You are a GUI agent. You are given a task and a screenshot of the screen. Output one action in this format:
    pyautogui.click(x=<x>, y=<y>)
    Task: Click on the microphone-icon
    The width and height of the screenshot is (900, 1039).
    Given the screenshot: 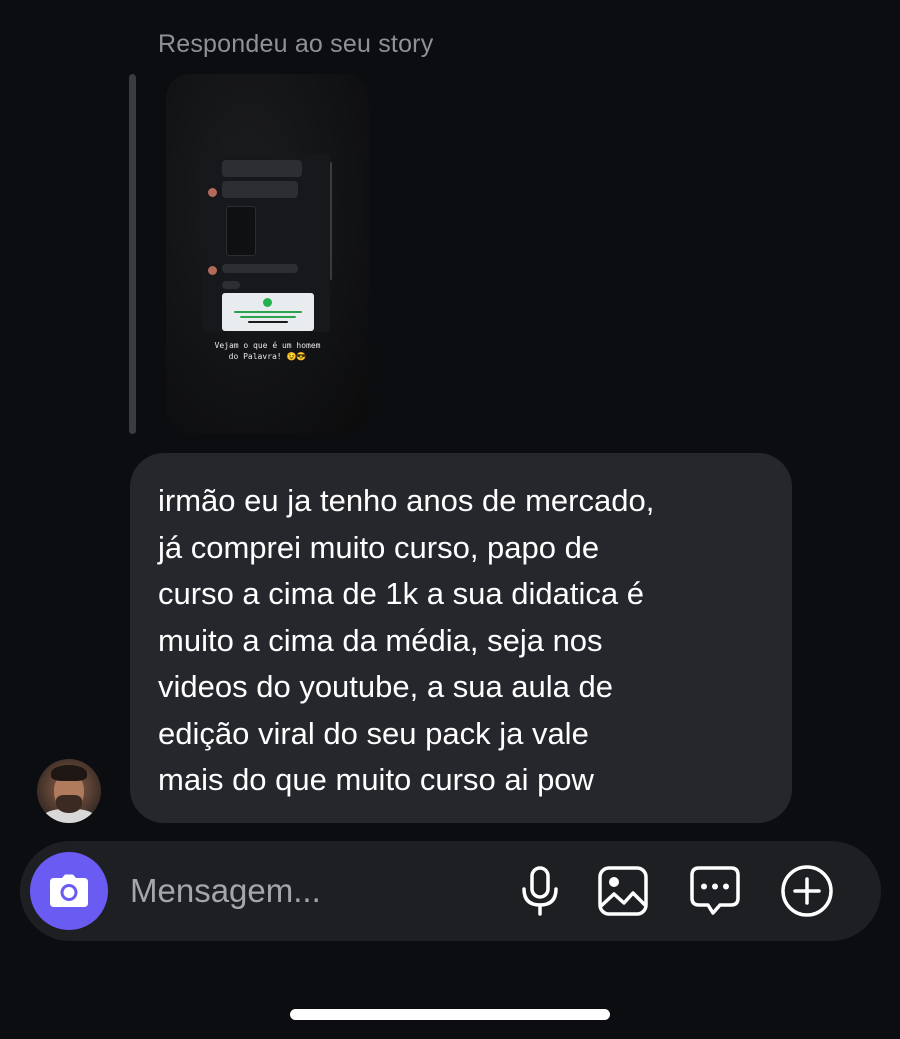 What is the action you would take?
    pyautogui.click(x=540, y=891)
    